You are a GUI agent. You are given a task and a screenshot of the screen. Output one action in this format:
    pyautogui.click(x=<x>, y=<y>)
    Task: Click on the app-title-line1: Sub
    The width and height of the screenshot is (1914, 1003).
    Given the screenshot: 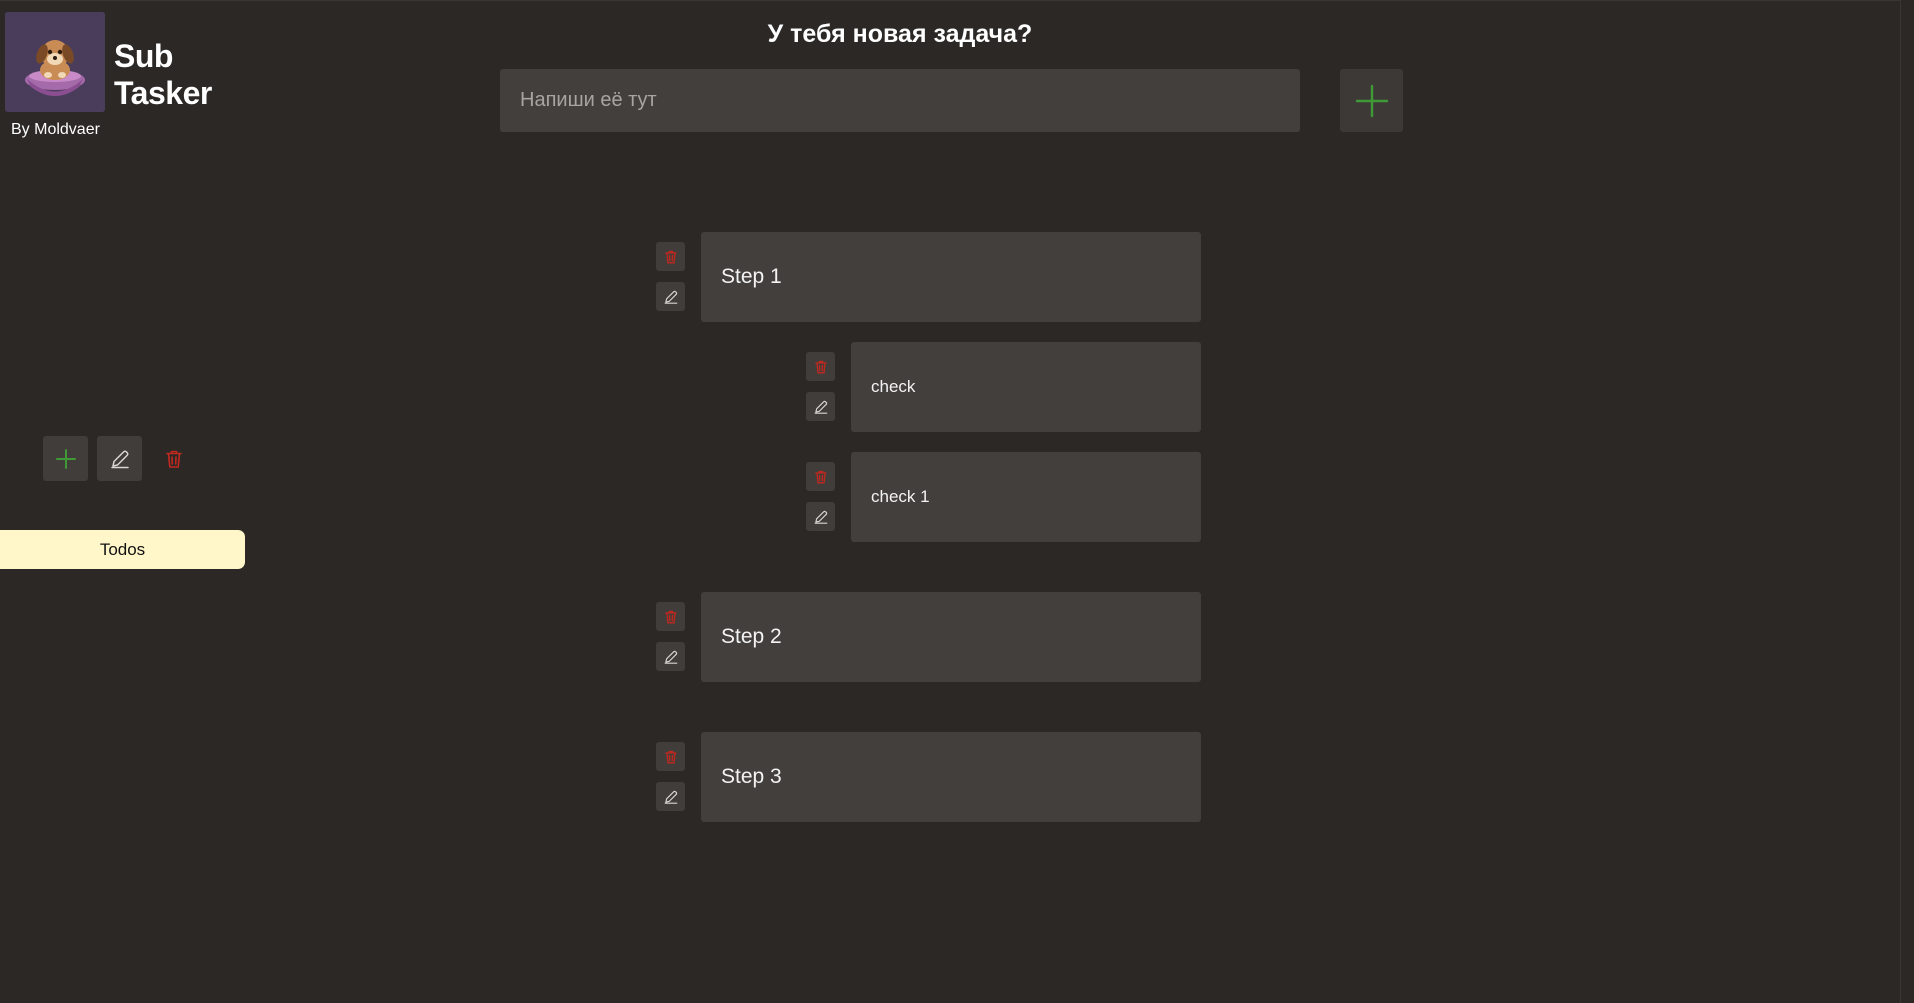 What is the action you would take?
    pyautogui.click(x=143, y=56)
    